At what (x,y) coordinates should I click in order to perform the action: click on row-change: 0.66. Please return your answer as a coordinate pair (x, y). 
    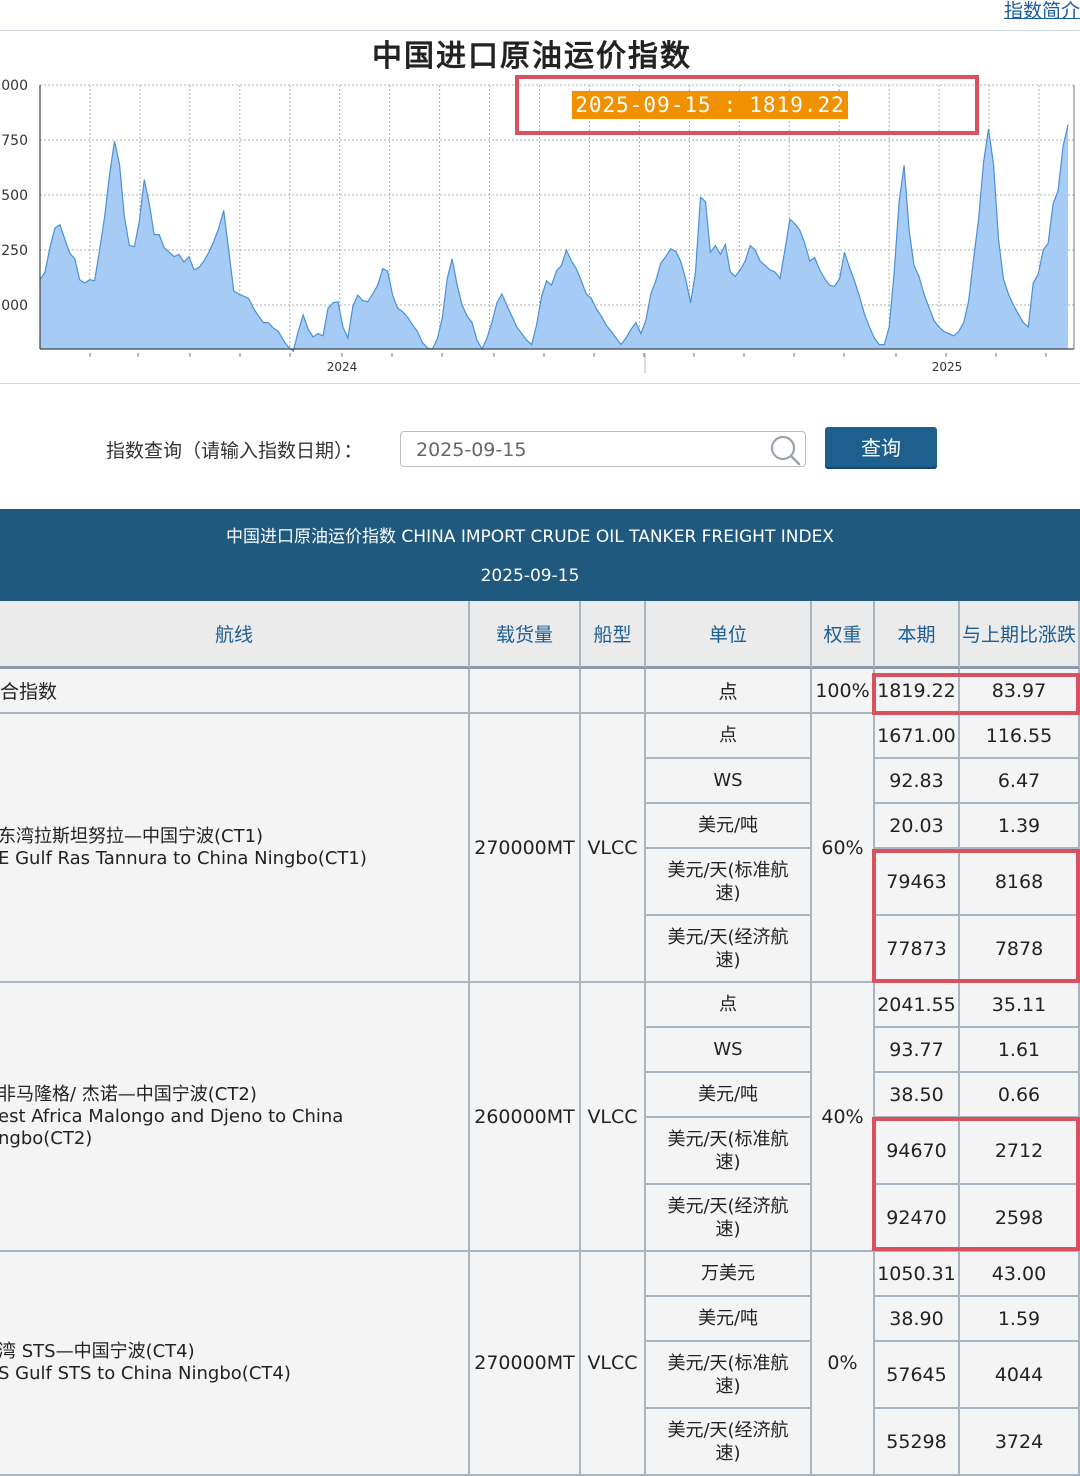
    Looking at the image, I should click on (1020, 1095).